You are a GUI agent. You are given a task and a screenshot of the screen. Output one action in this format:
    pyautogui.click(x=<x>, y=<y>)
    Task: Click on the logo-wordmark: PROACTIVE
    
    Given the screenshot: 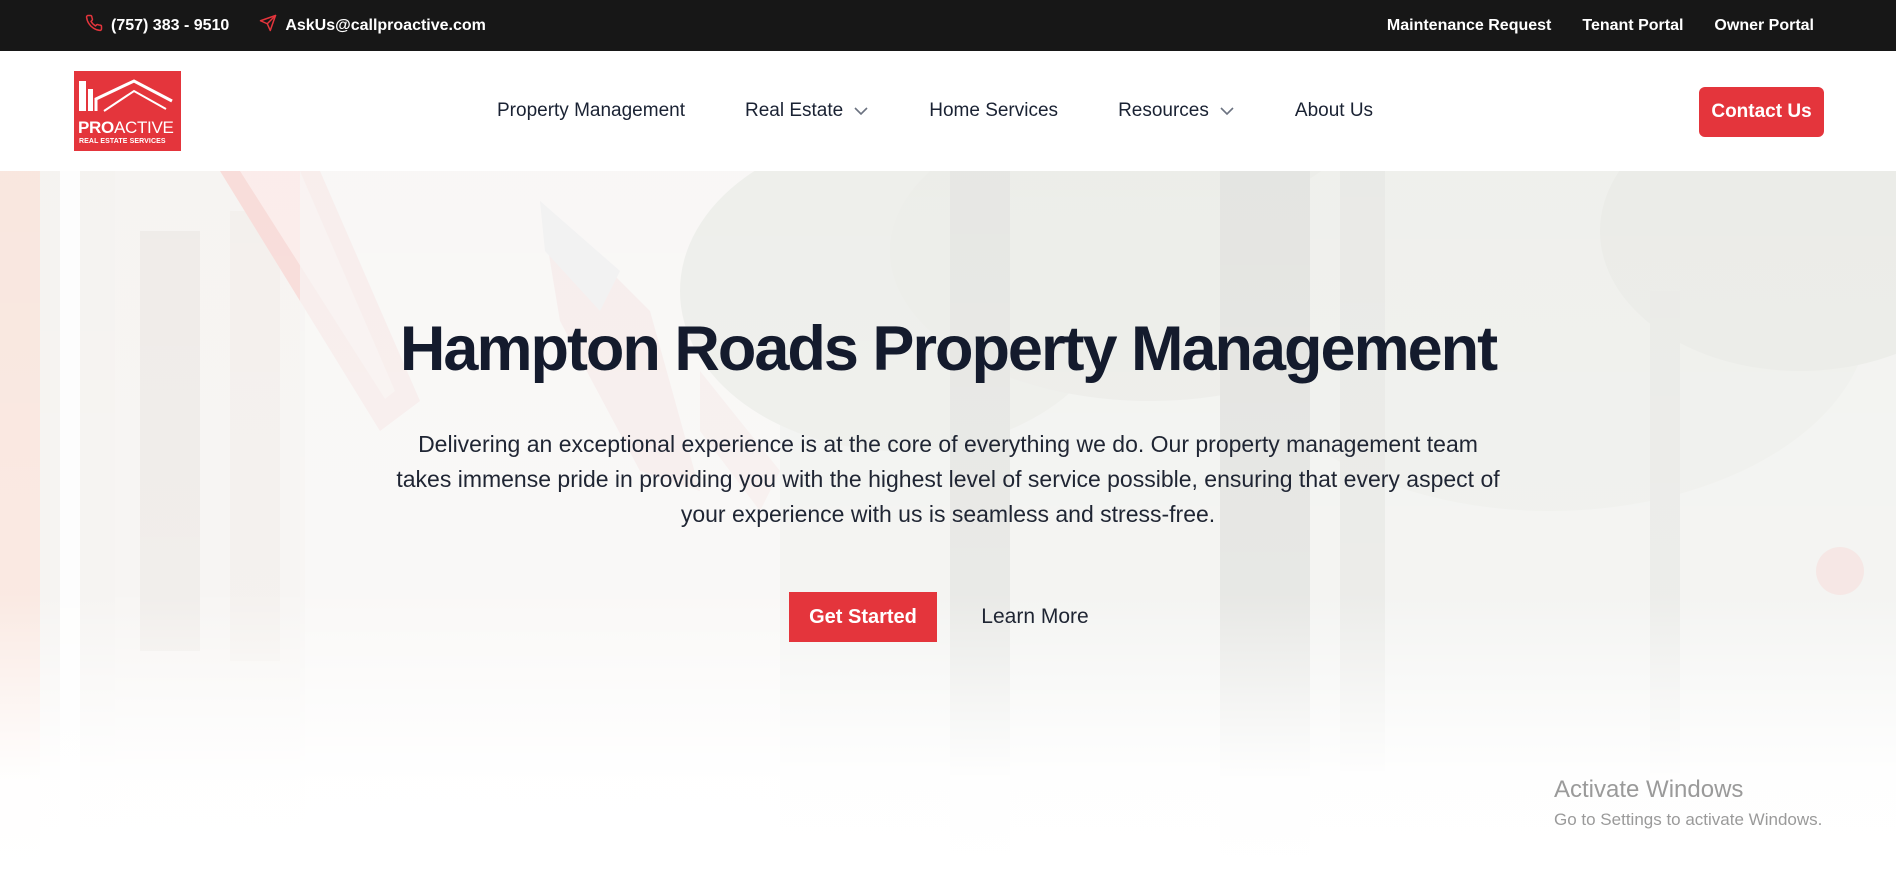 What is the action you would take?
    pyautogui.click(x=126, y=127)
    